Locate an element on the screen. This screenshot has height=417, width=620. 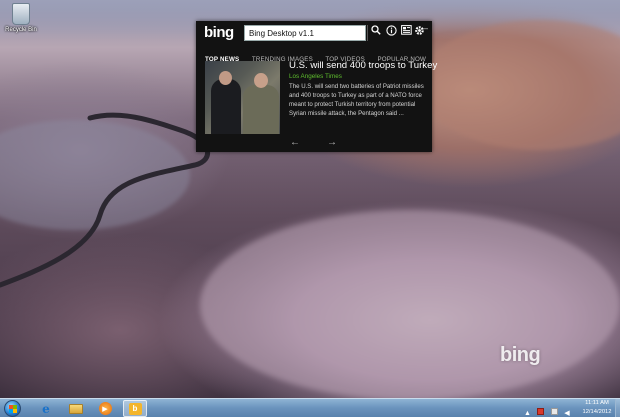
media-player-icon: ▶ is located at coordinates (105, 408).